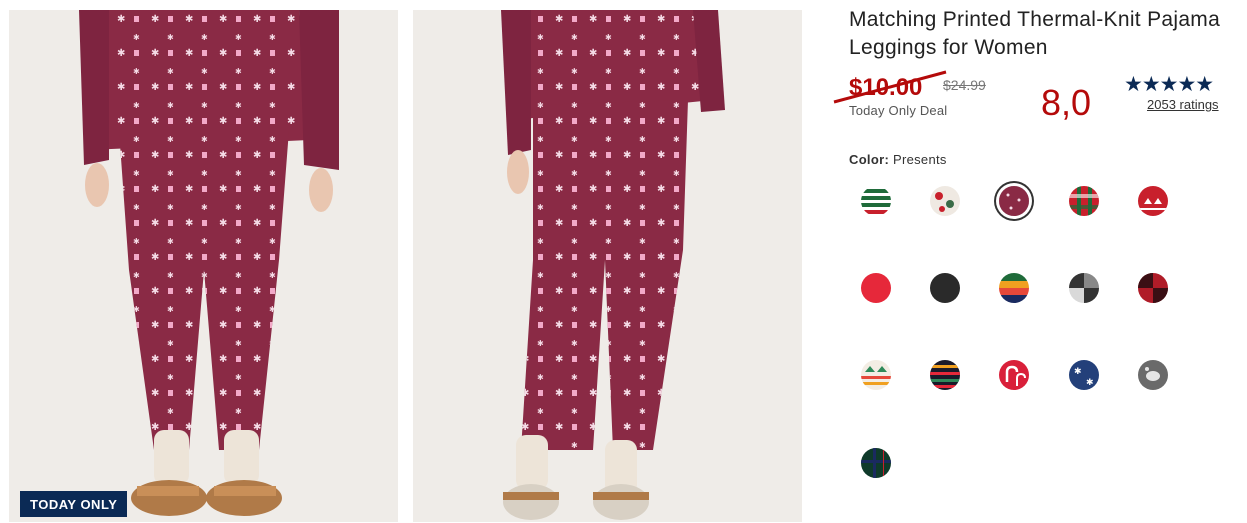  I want to click on color-label: Color: Presents, so click(898, 159).